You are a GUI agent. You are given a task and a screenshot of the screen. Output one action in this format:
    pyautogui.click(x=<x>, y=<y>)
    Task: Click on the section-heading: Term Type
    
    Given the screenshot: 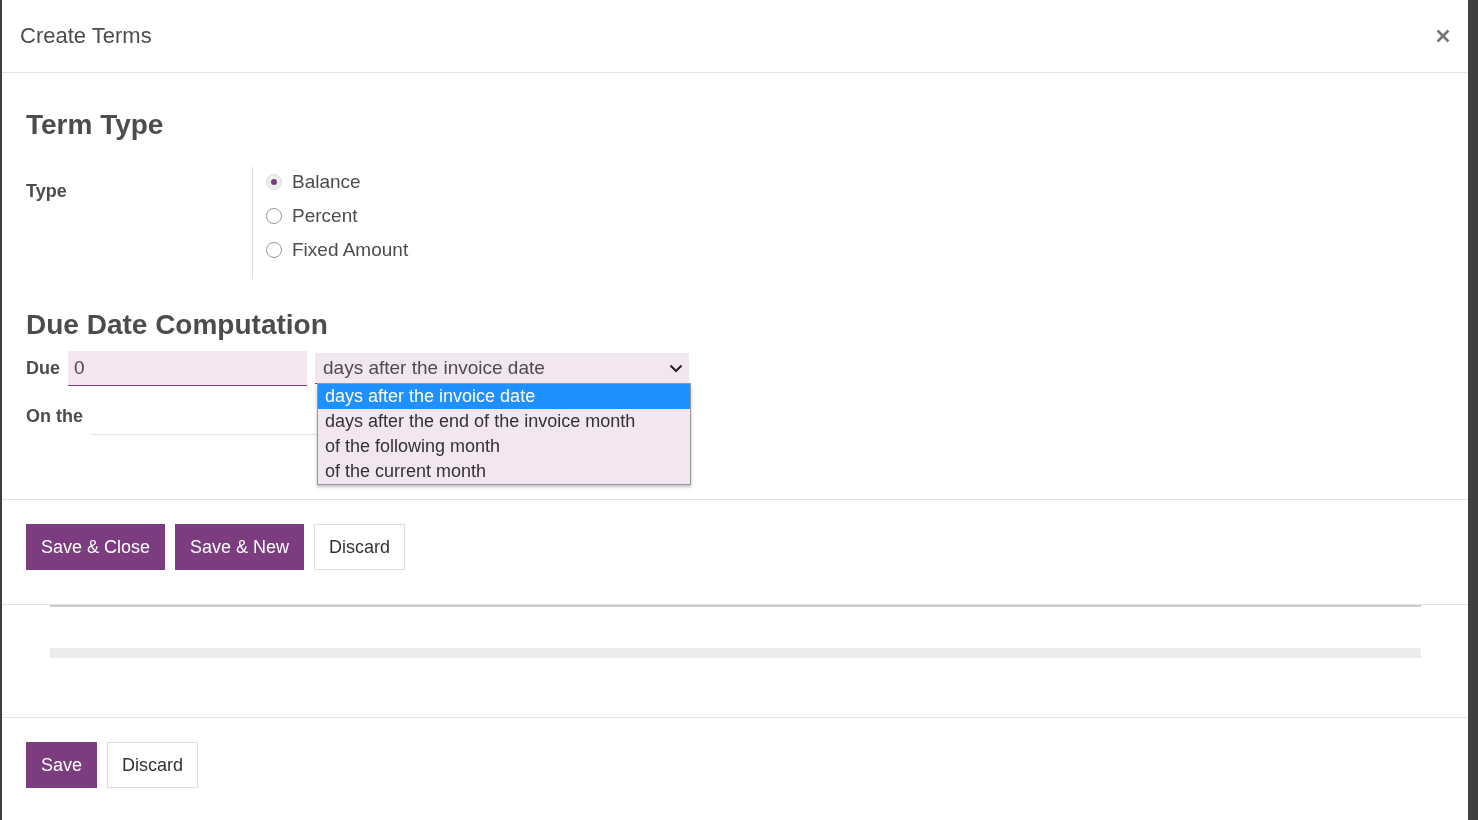 What is the action you would take?
    pyautogui.click(x=95, y=125)
    